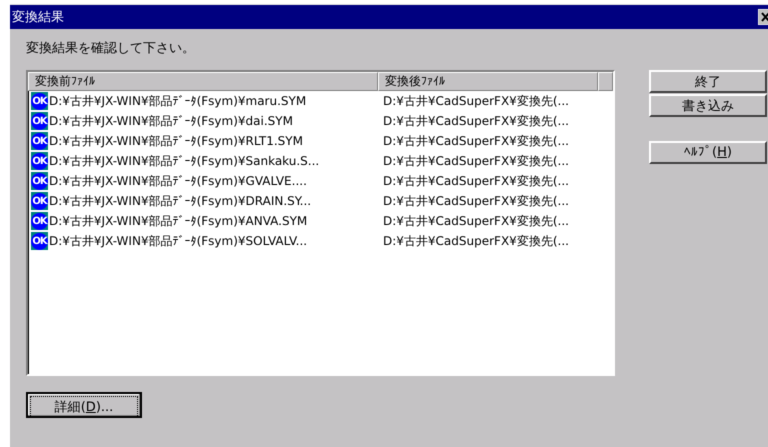  I want to click on window-title: 変換結果, so click(38, 17).